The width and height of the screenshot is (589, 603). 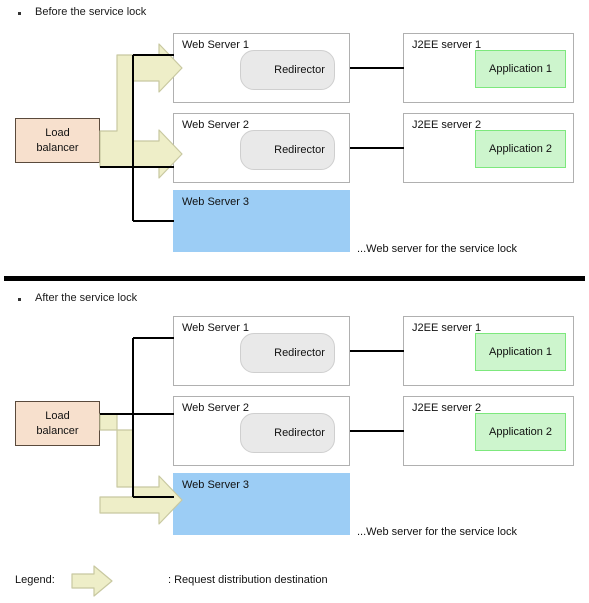 I want to click on redirector-2-after: Redirector, so click(x=287, y=433).